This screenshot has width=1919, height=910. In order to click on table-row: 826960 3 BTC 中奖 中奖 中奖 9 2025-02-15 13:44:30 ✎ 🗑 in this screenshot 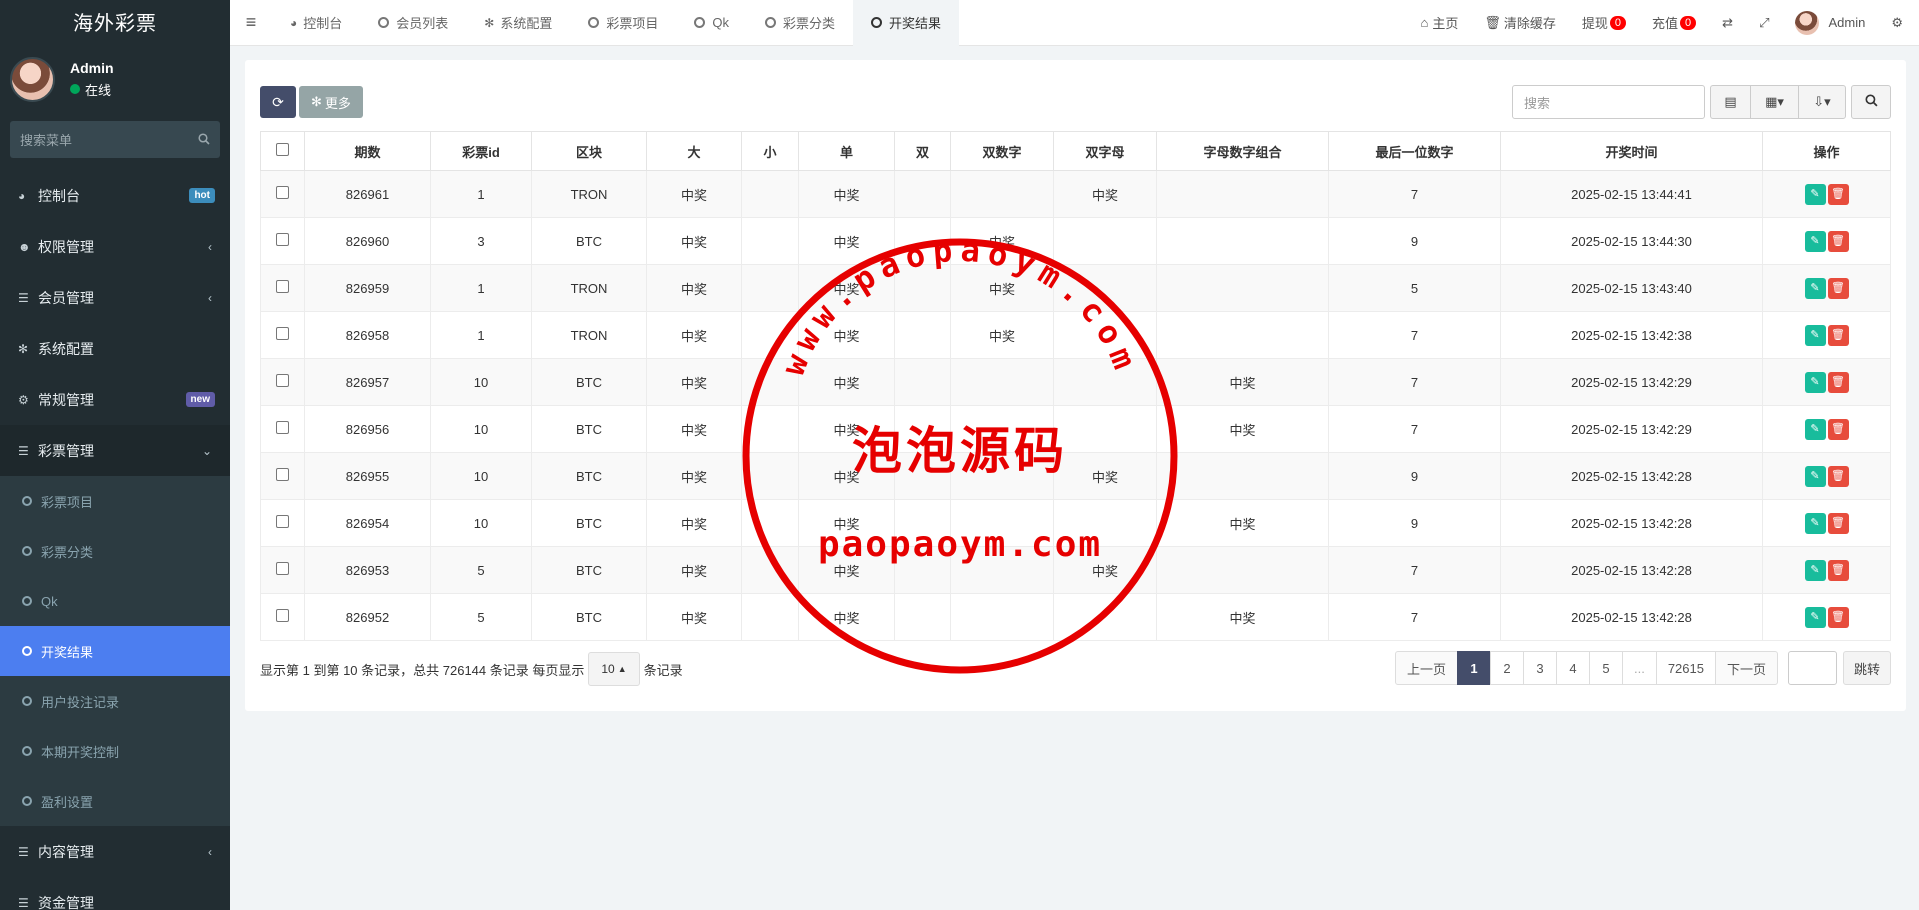, I will do `click(1075, 241)`.